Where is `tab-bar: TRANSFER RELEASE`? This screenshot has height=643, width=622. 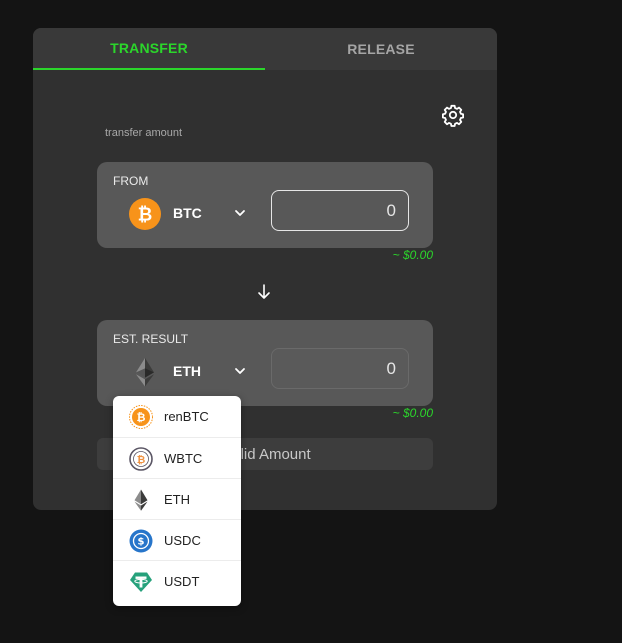
tab-bar: TRANSFER RELEASE is located at coordinates (265, 49).